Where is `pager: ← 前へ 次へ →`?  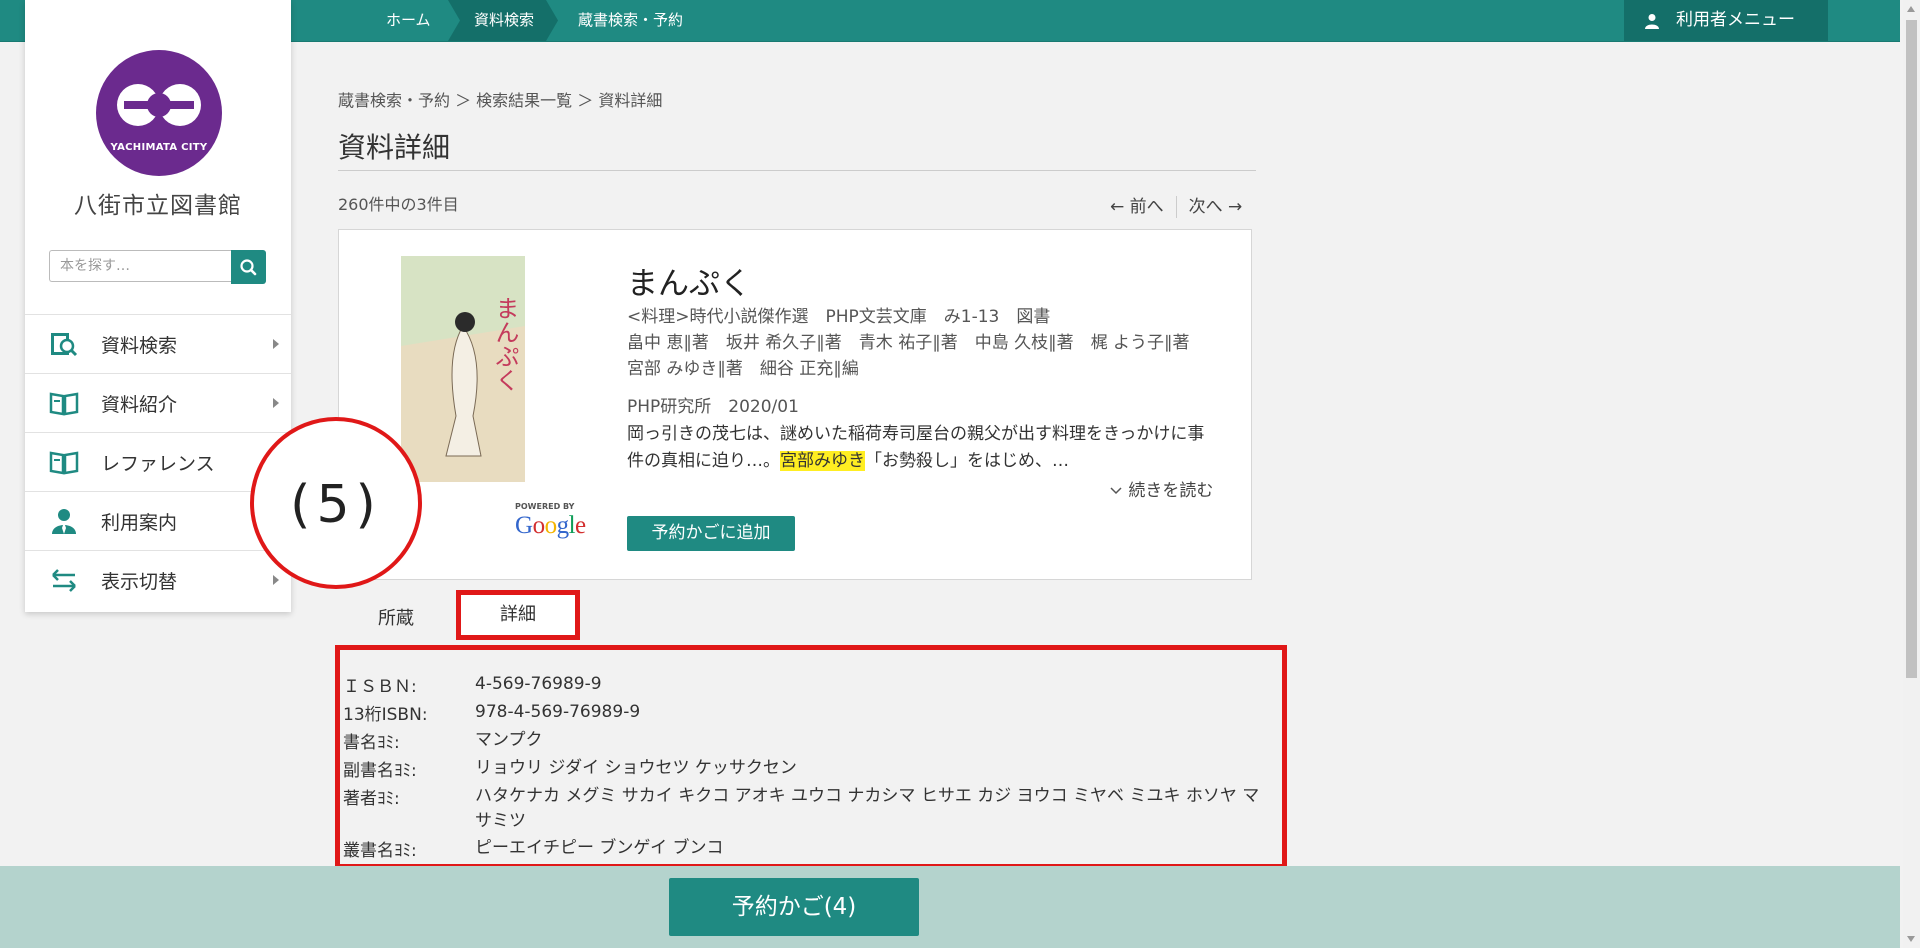
pager: ← 前へ 次へ → is located at coordinates (1176, 205).